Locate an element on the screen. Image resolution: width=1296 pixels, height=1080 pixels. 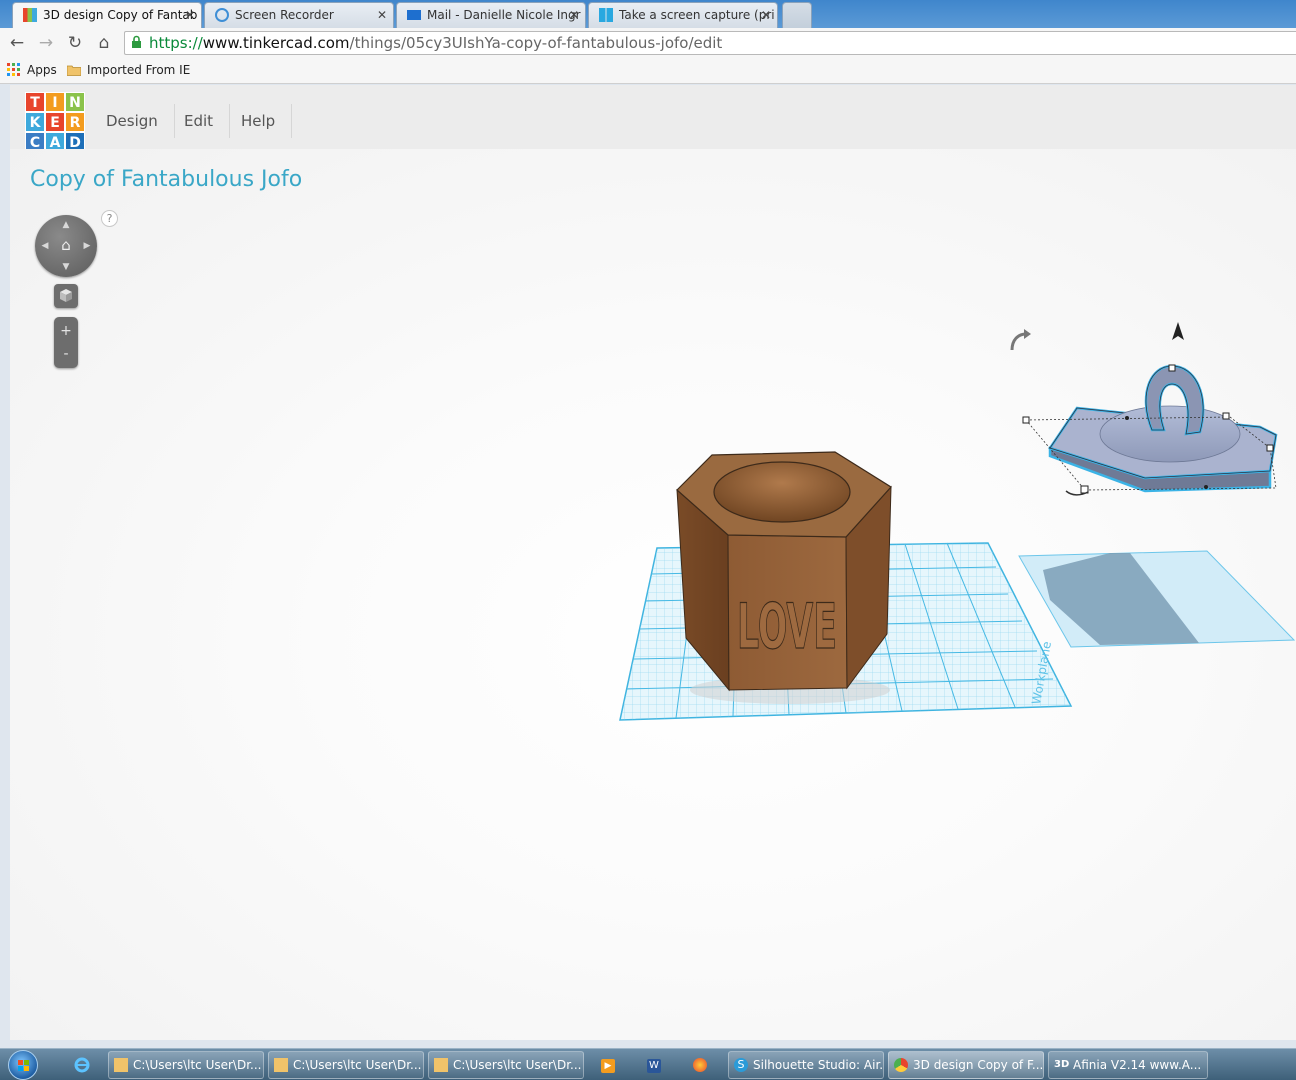
tab-screen-capture: Take a screen capture (pri ✕ is located at coordinates (683, 15).